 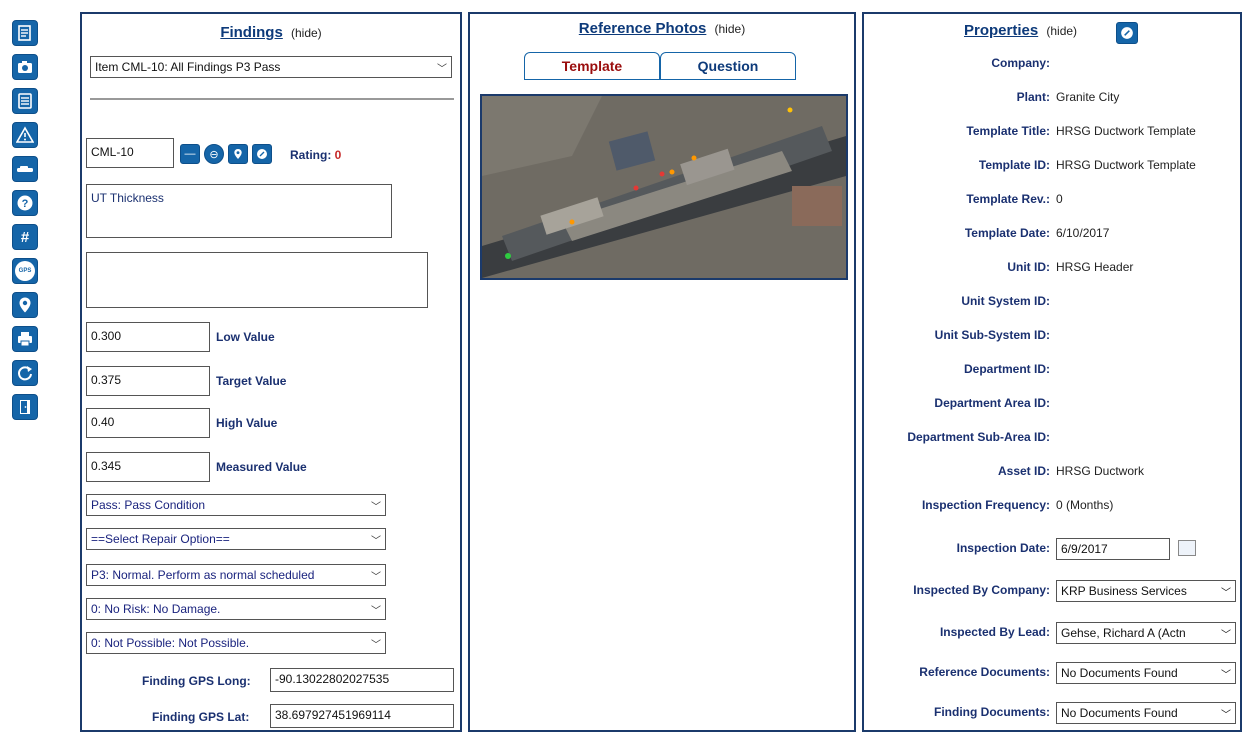 I want to click on reference-hide-link: (hide), so click(x=730, y=29).